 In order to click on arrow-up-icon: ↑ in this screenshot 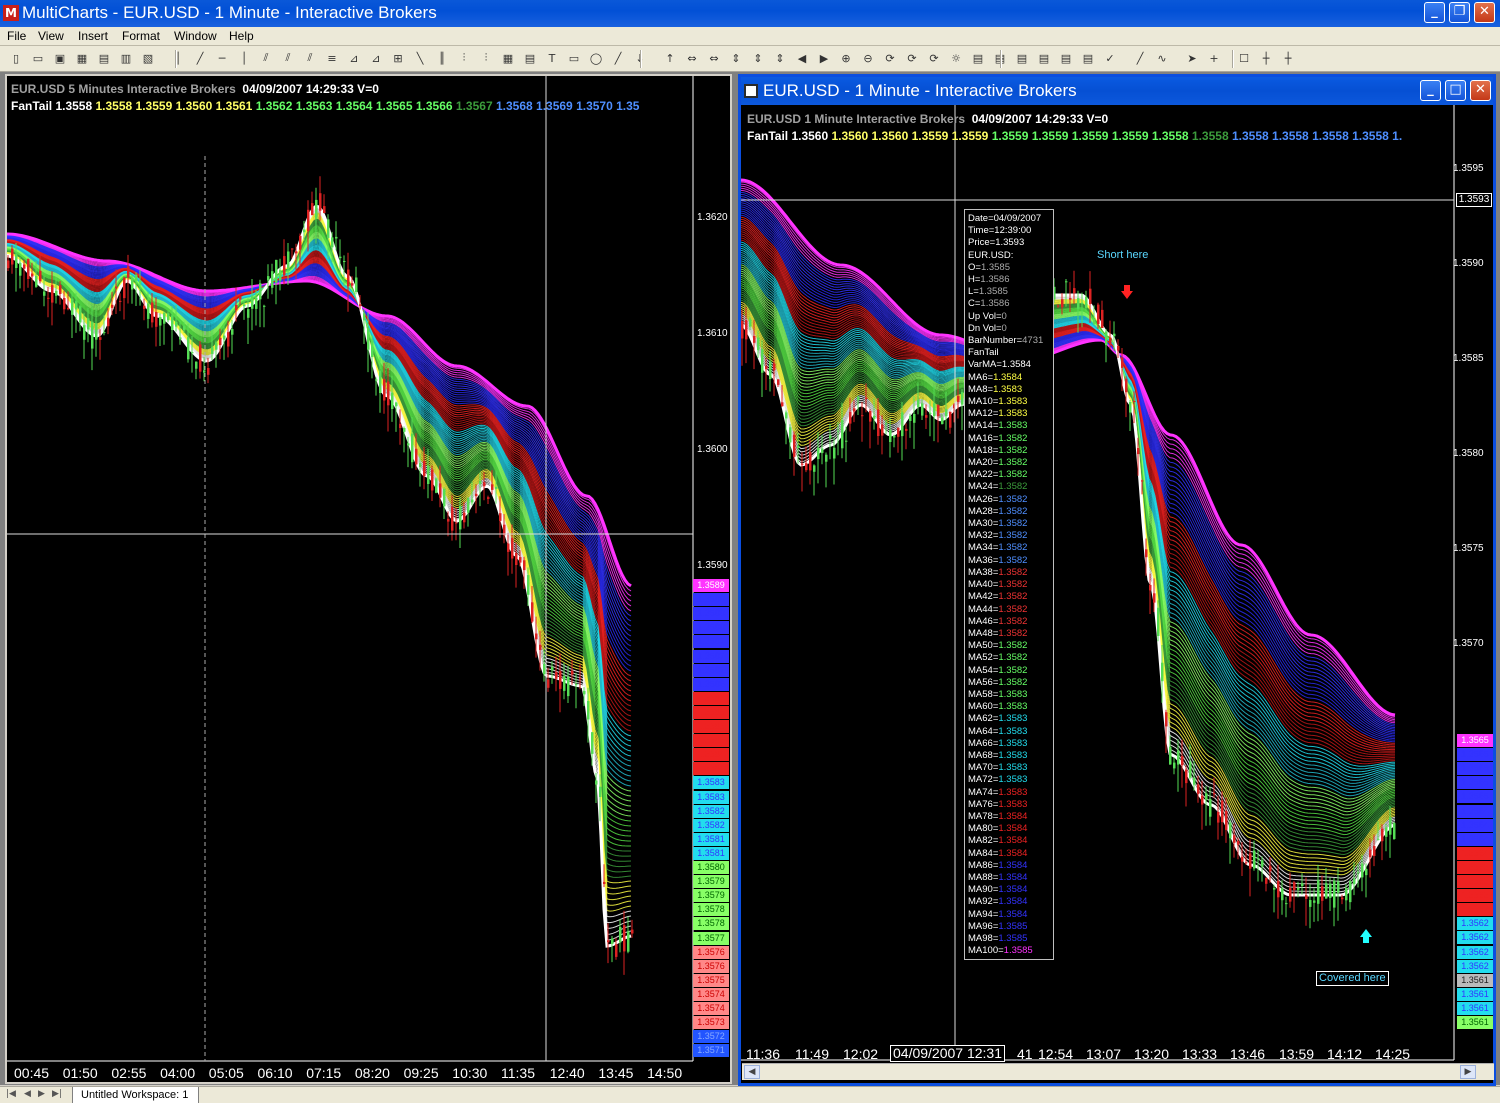, I will do `click(670, 58)`.